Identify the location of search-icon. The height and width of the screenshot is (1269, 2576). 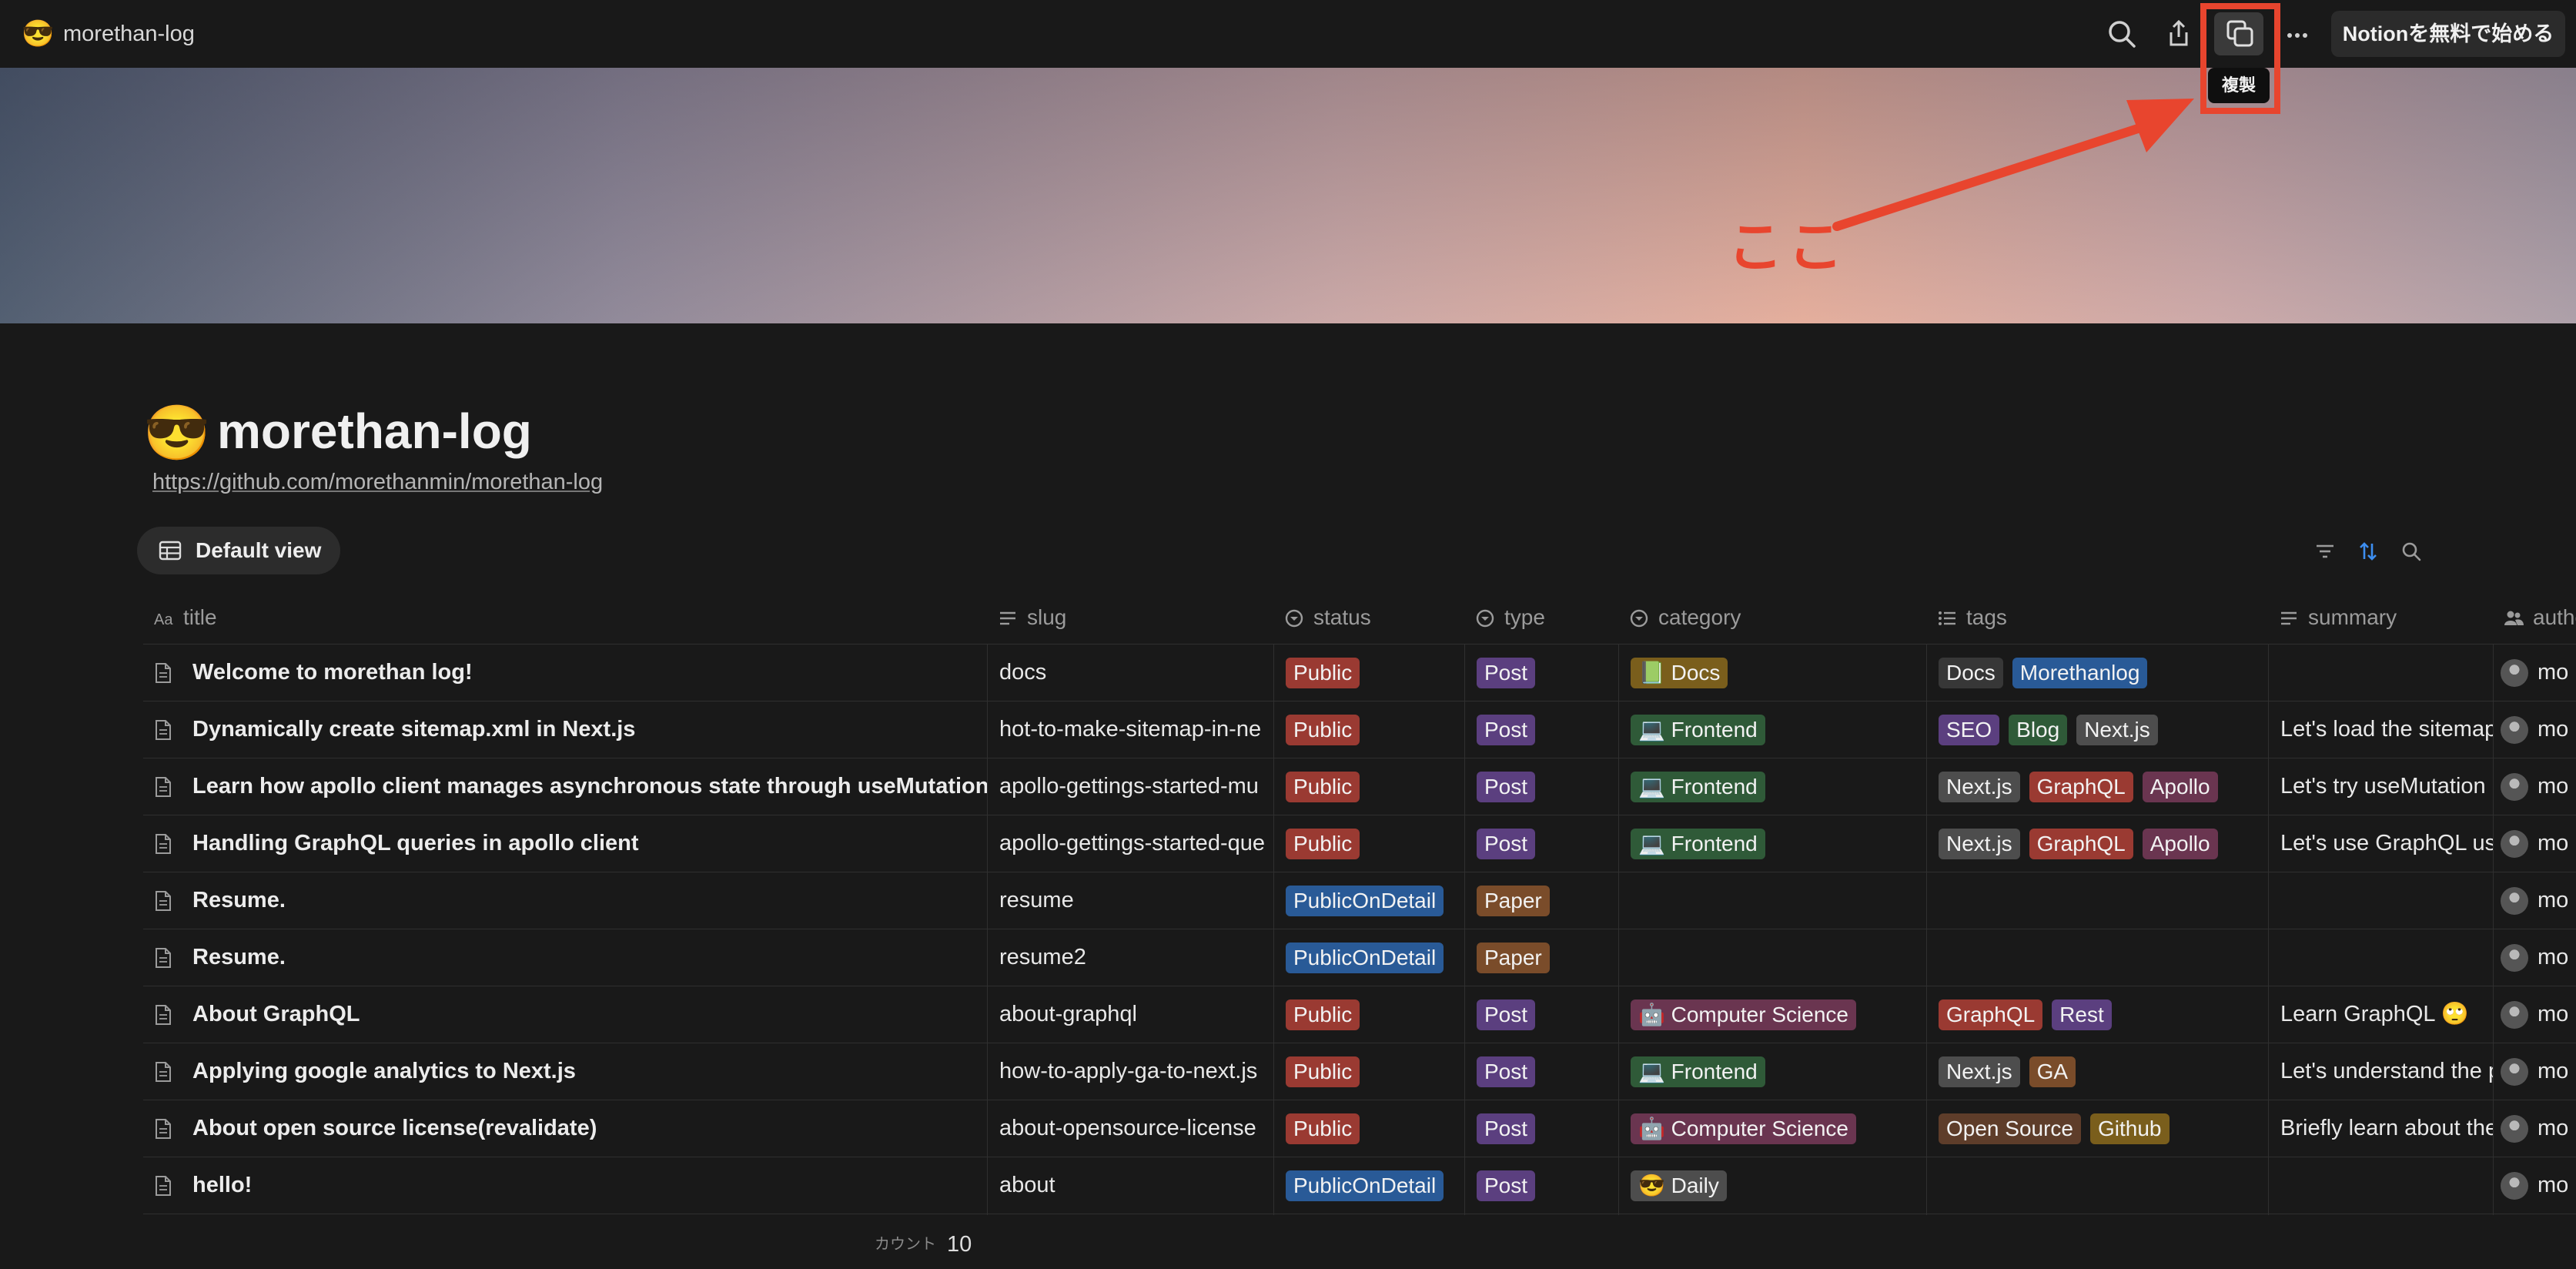
(2121, 33).